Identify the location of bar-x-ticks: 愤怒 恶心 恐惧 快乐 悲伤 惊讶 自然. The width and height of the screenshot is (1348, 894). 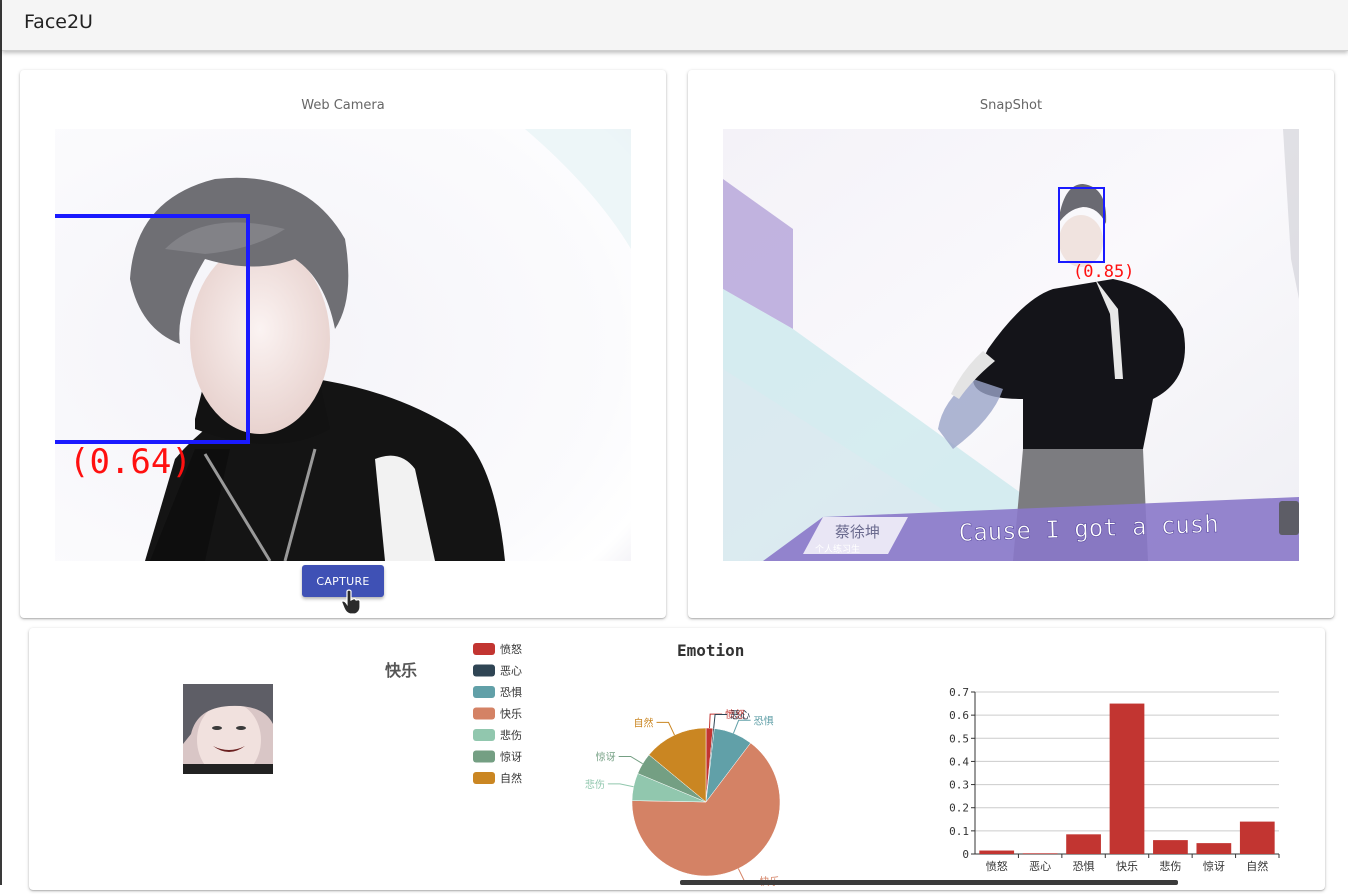
(1133, 863).